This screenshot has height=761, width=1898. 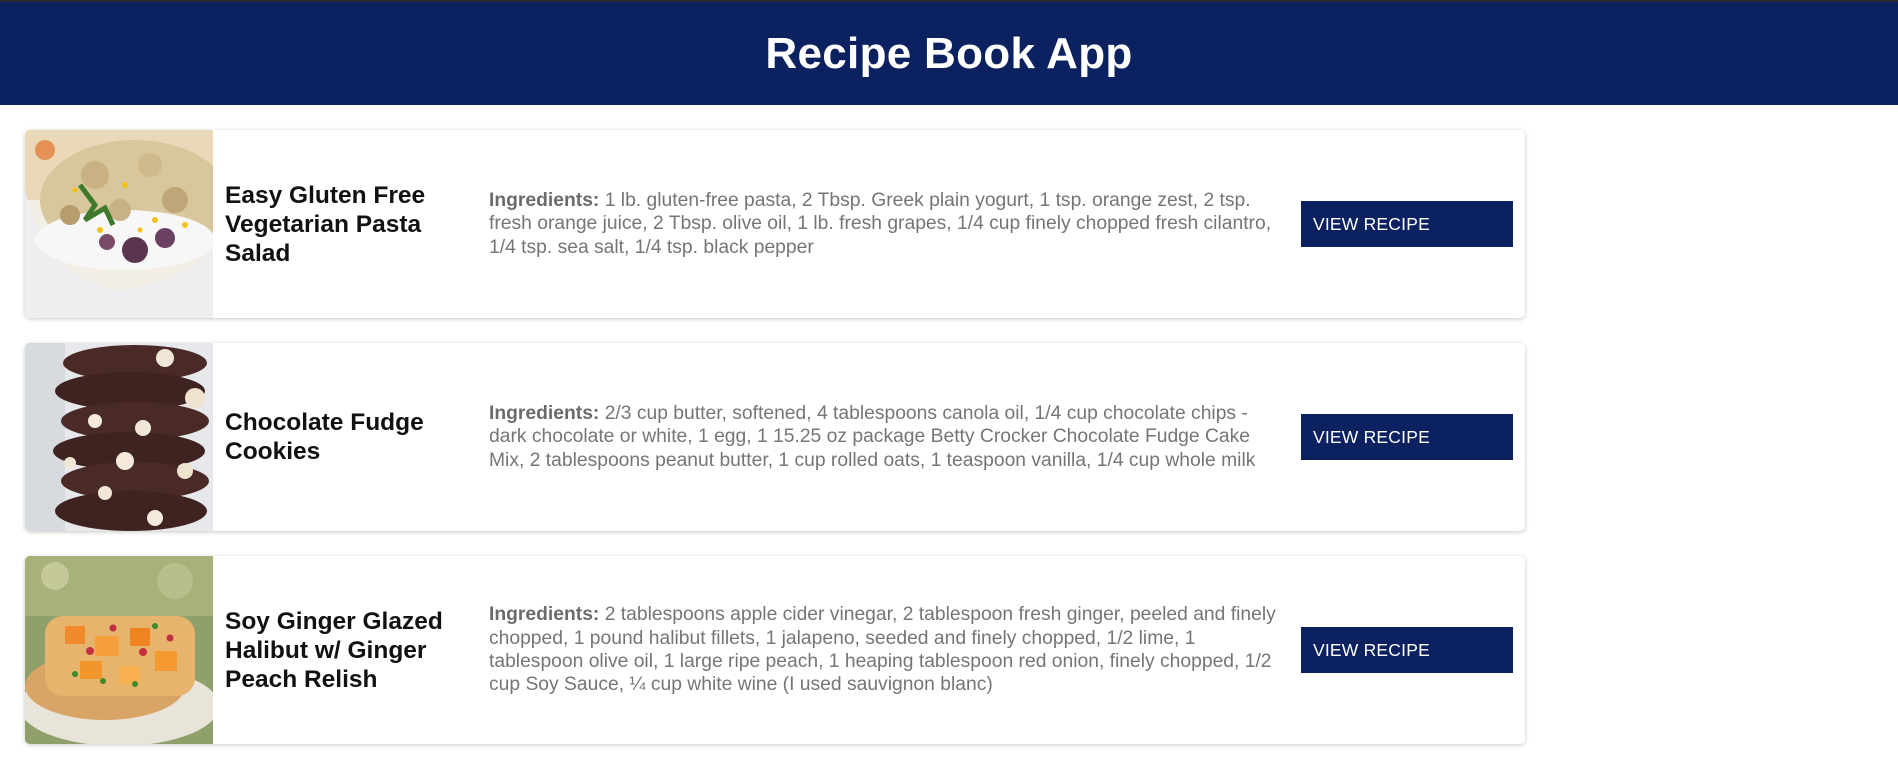 I want to click on recipe-image-halibut, so click(x=119, y=650).